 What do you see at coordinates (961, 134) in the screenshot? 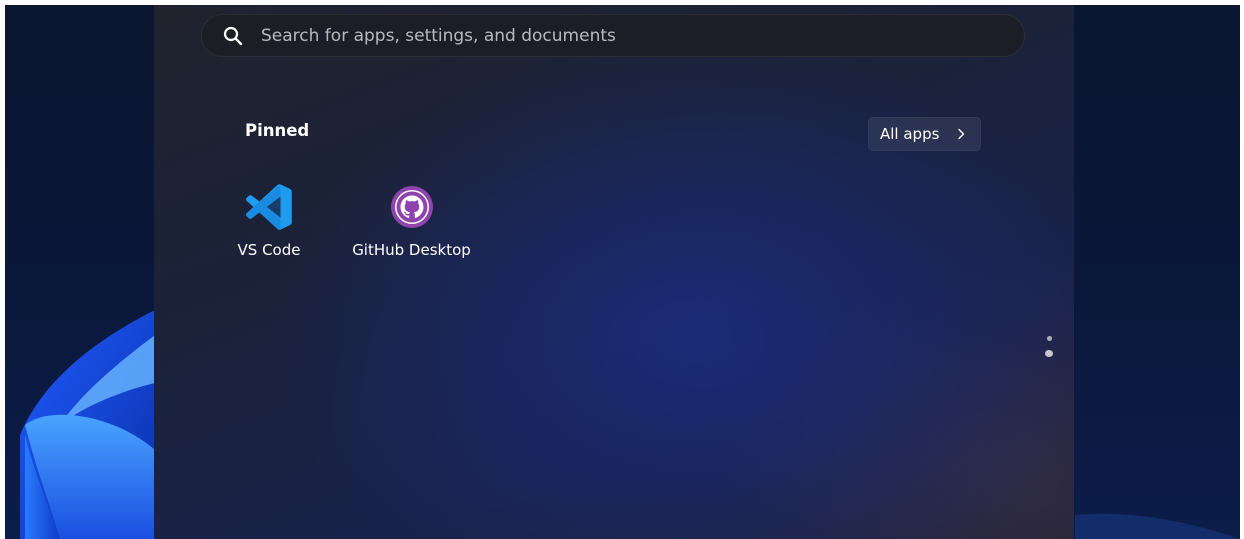
I see `chevron-right-icon` at bounding box center [961, 134].